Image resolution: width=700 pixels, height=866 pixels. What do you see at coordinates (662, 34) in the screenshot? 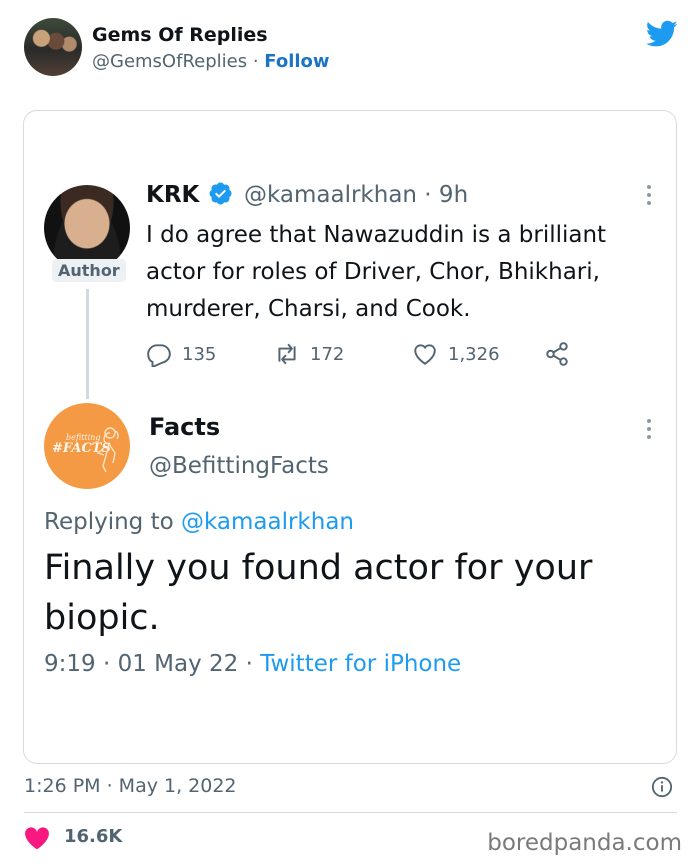
I see `twitter-bird-icon` at bounding box center [662, 34].